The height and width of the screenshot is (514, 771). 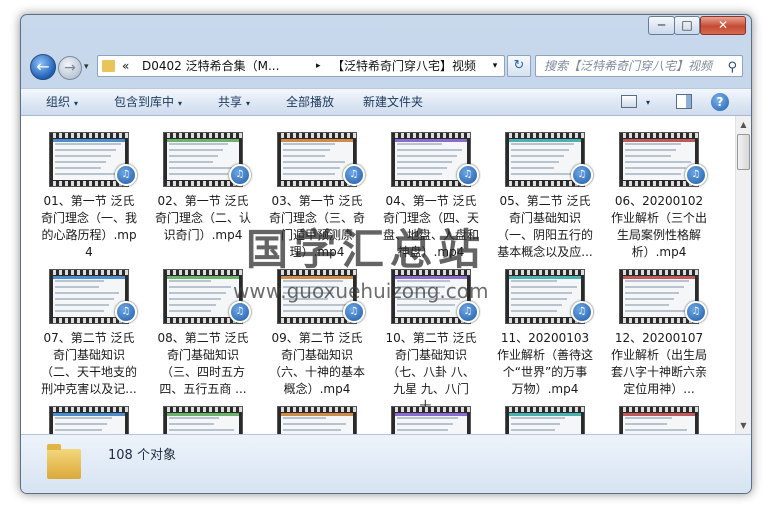 What do you see at coordinates (659, 226) in the screenshot?
I see `file-name: 06、20200102作业解析（三个出生局案例性格解析）.mp4` at bounding box center [659, 226].